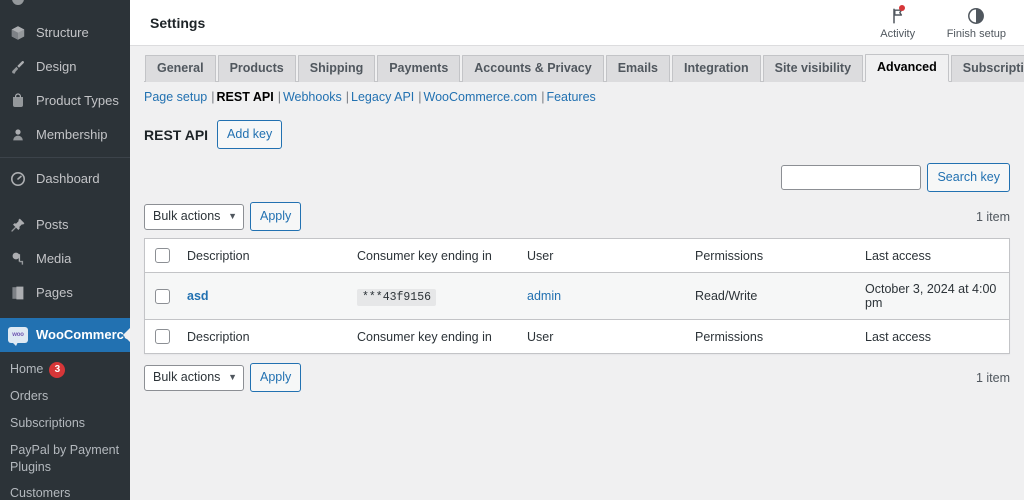 This screenshot has height=500, width=1024. What do you see at coordinates (992, 216) in the screenshot?
I see `item-count-top: 1 item` at bounding box center [992, 216].